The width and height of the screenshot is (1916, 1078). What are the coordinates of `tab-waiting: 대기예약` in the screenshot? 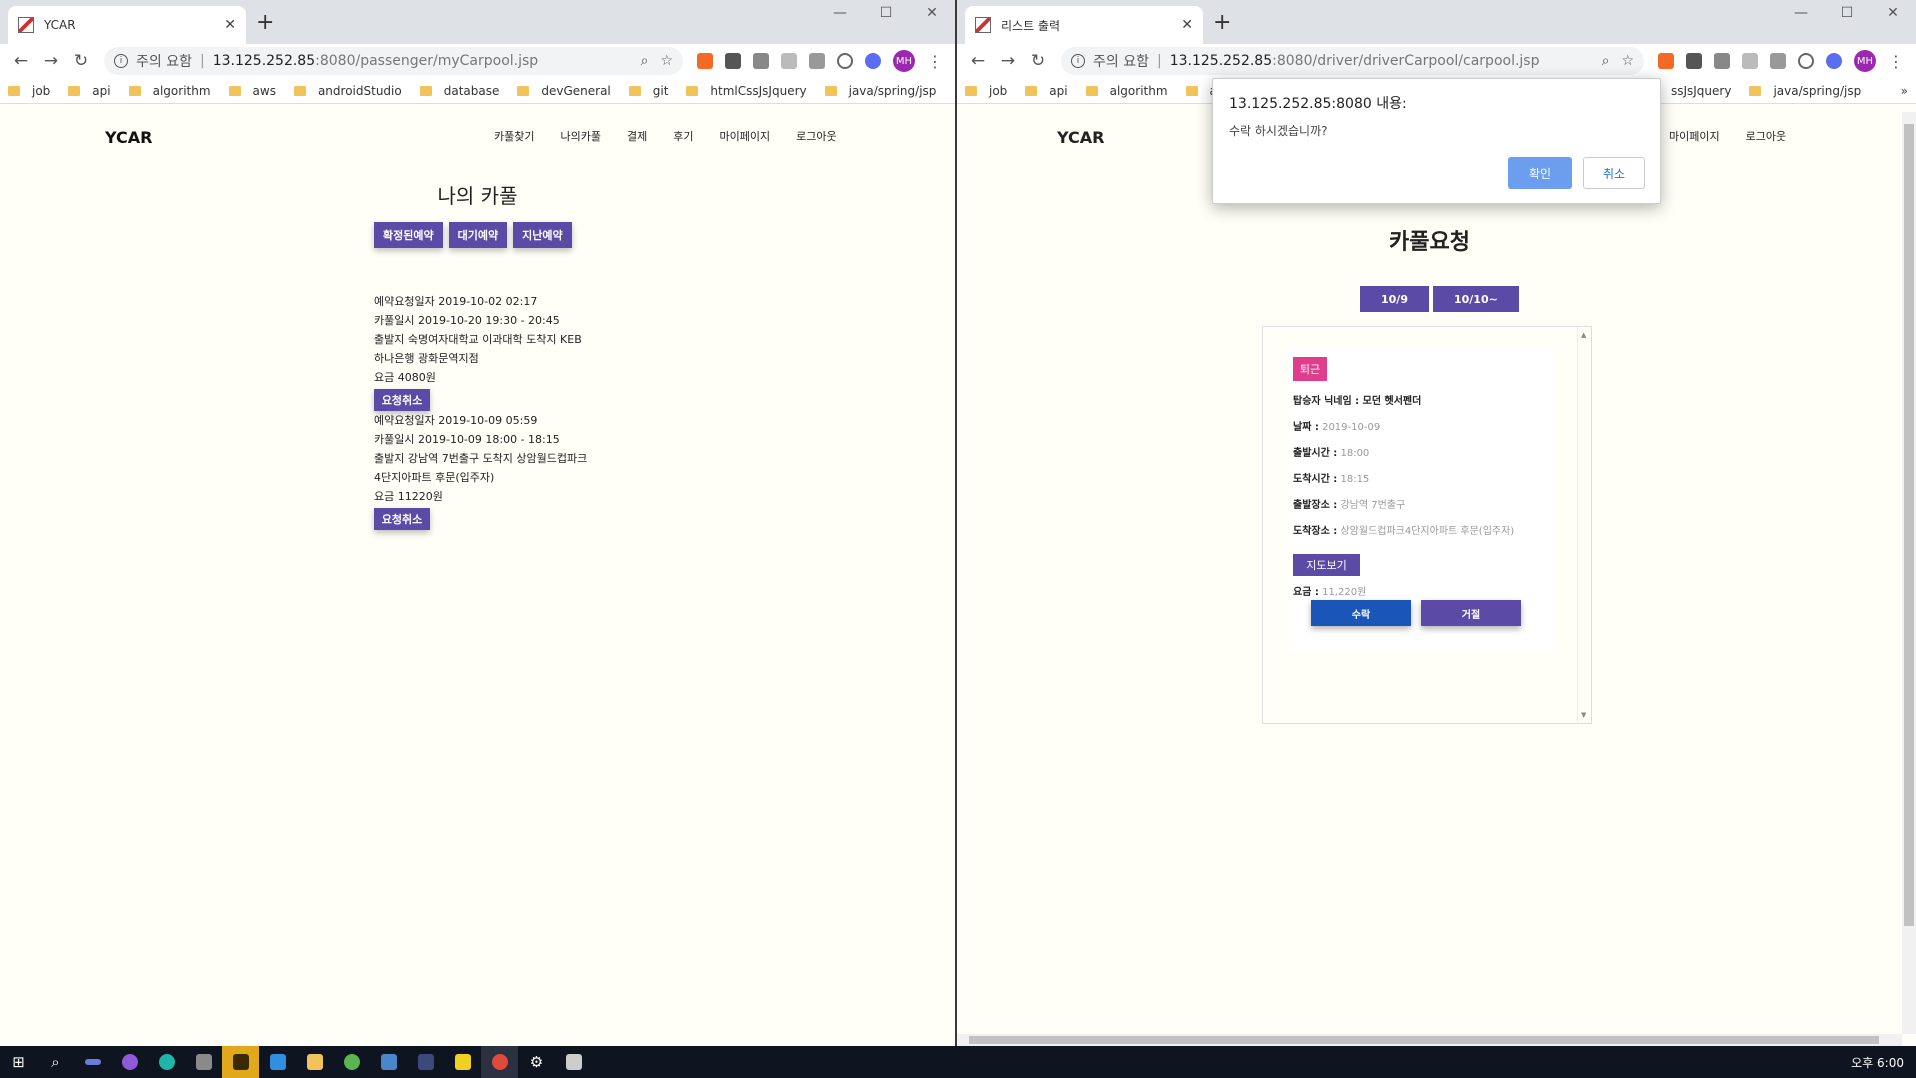 It's located at (478, 235).